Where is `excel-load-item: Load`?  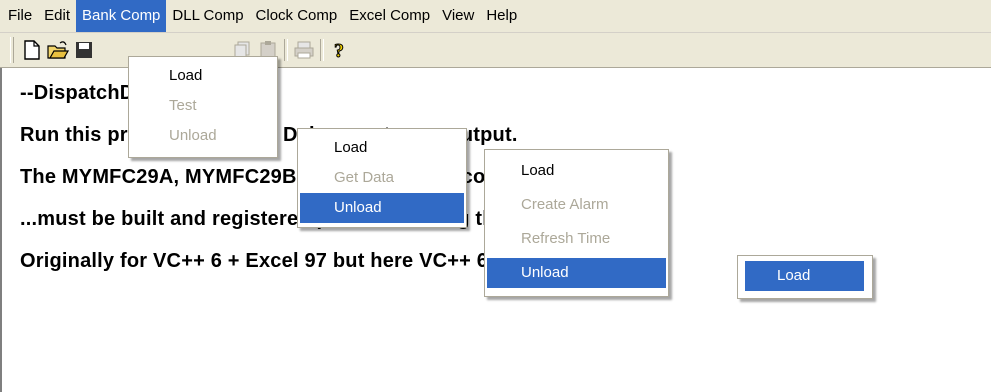 excel-load-item: Load is located at coordinates (804, 276).